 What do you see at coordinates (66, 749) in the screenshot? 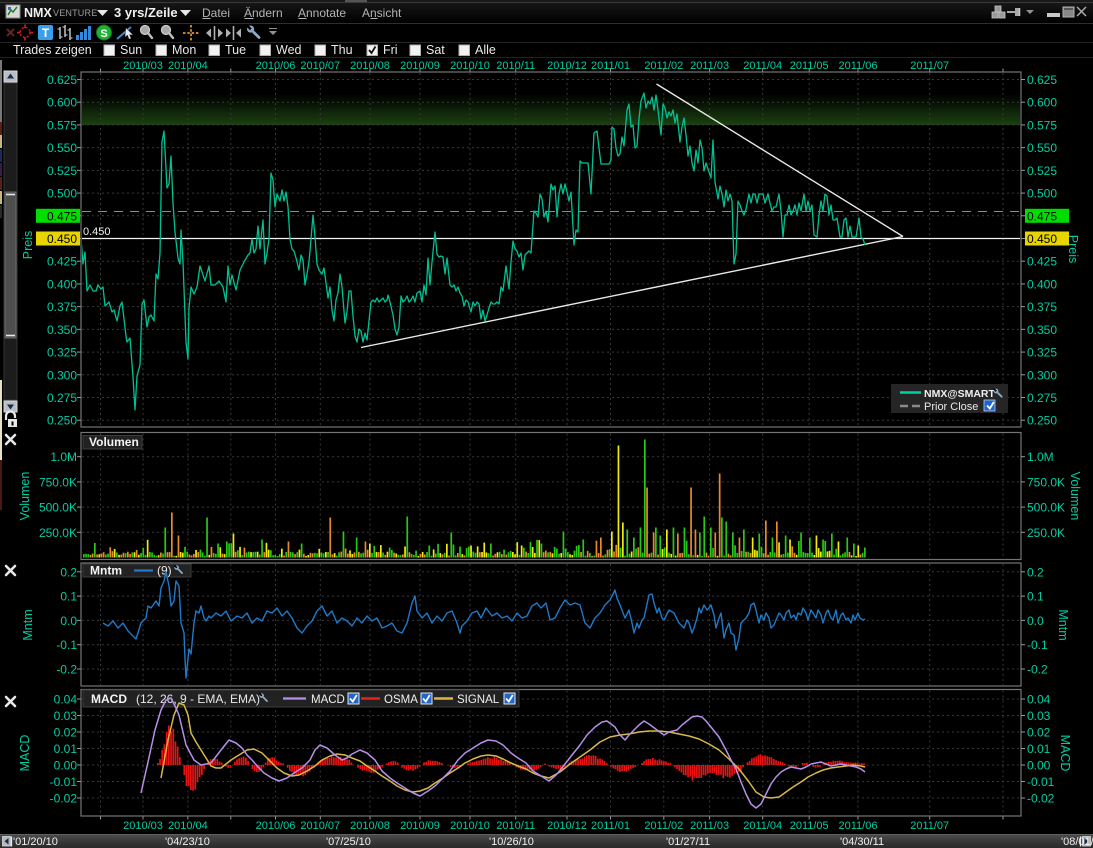
I see `svg-text: 0.01` at bounding box center [66, 749].